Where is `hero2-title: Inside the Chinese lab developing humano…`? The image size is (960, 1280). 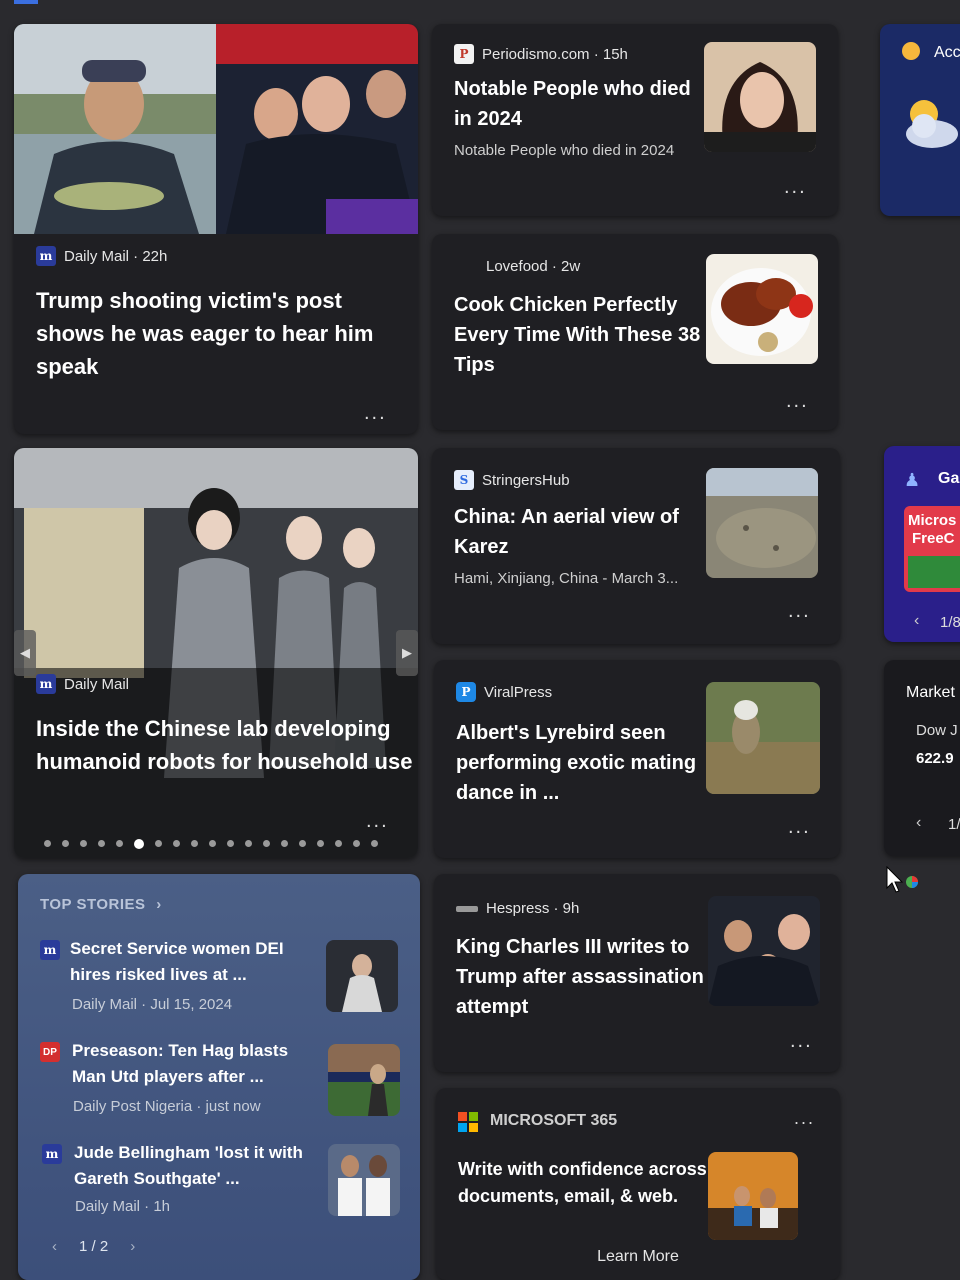
hero2-title: Inside the Chinese lab developing humano… is located at coordinates (226, 745).